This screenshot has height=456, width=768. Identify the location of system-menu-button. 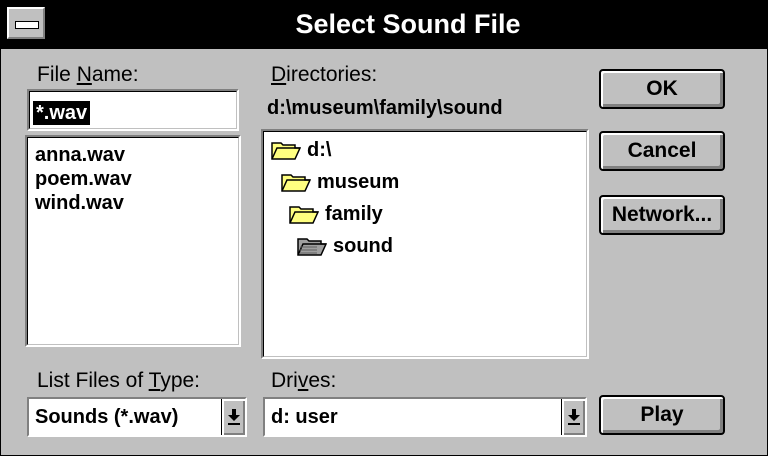
(26, 23).